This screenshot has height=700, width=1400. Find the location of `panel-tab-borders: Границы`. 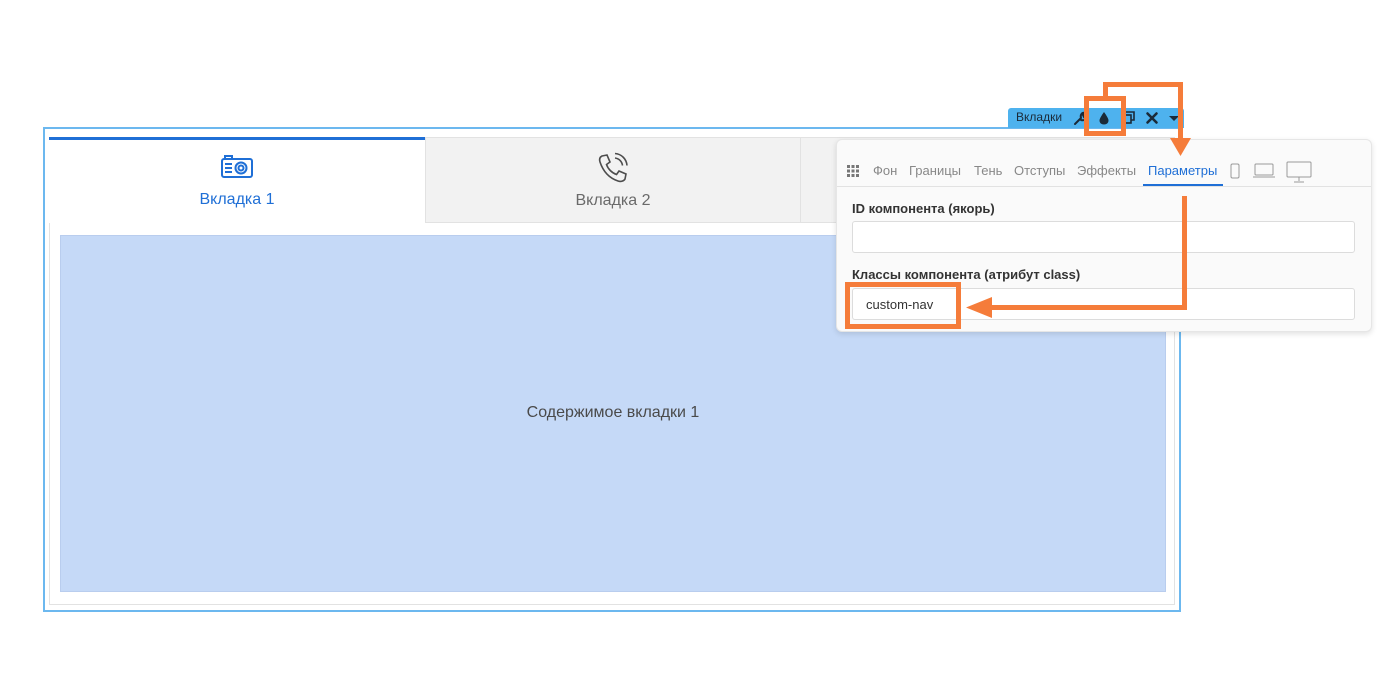

panel-tab-borders: Границы is located at coordinates (935, 170).